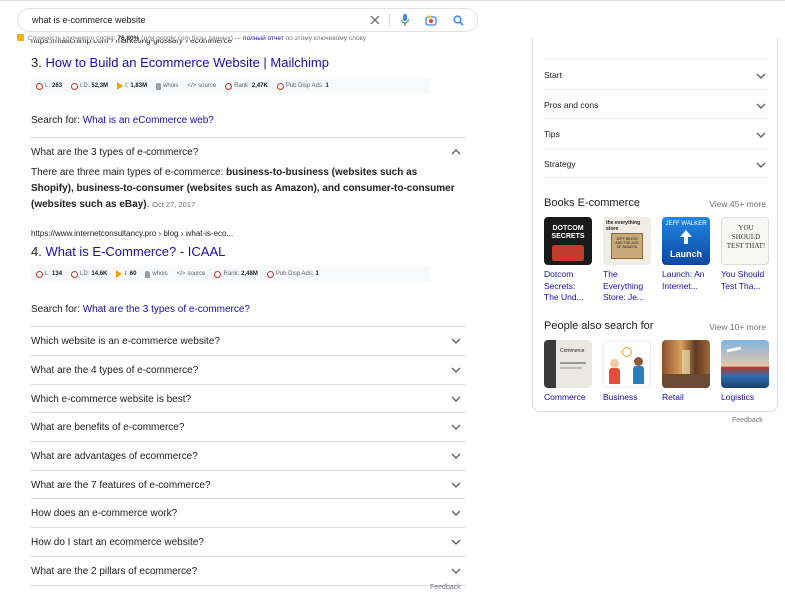  I want to click on top-border, so click(392, 1).